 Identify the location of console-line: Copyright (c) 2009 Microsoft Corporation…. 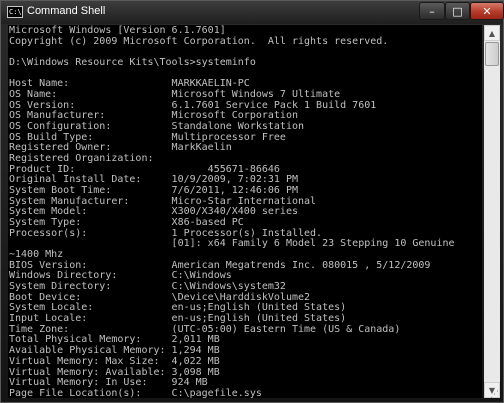
(199, 41).